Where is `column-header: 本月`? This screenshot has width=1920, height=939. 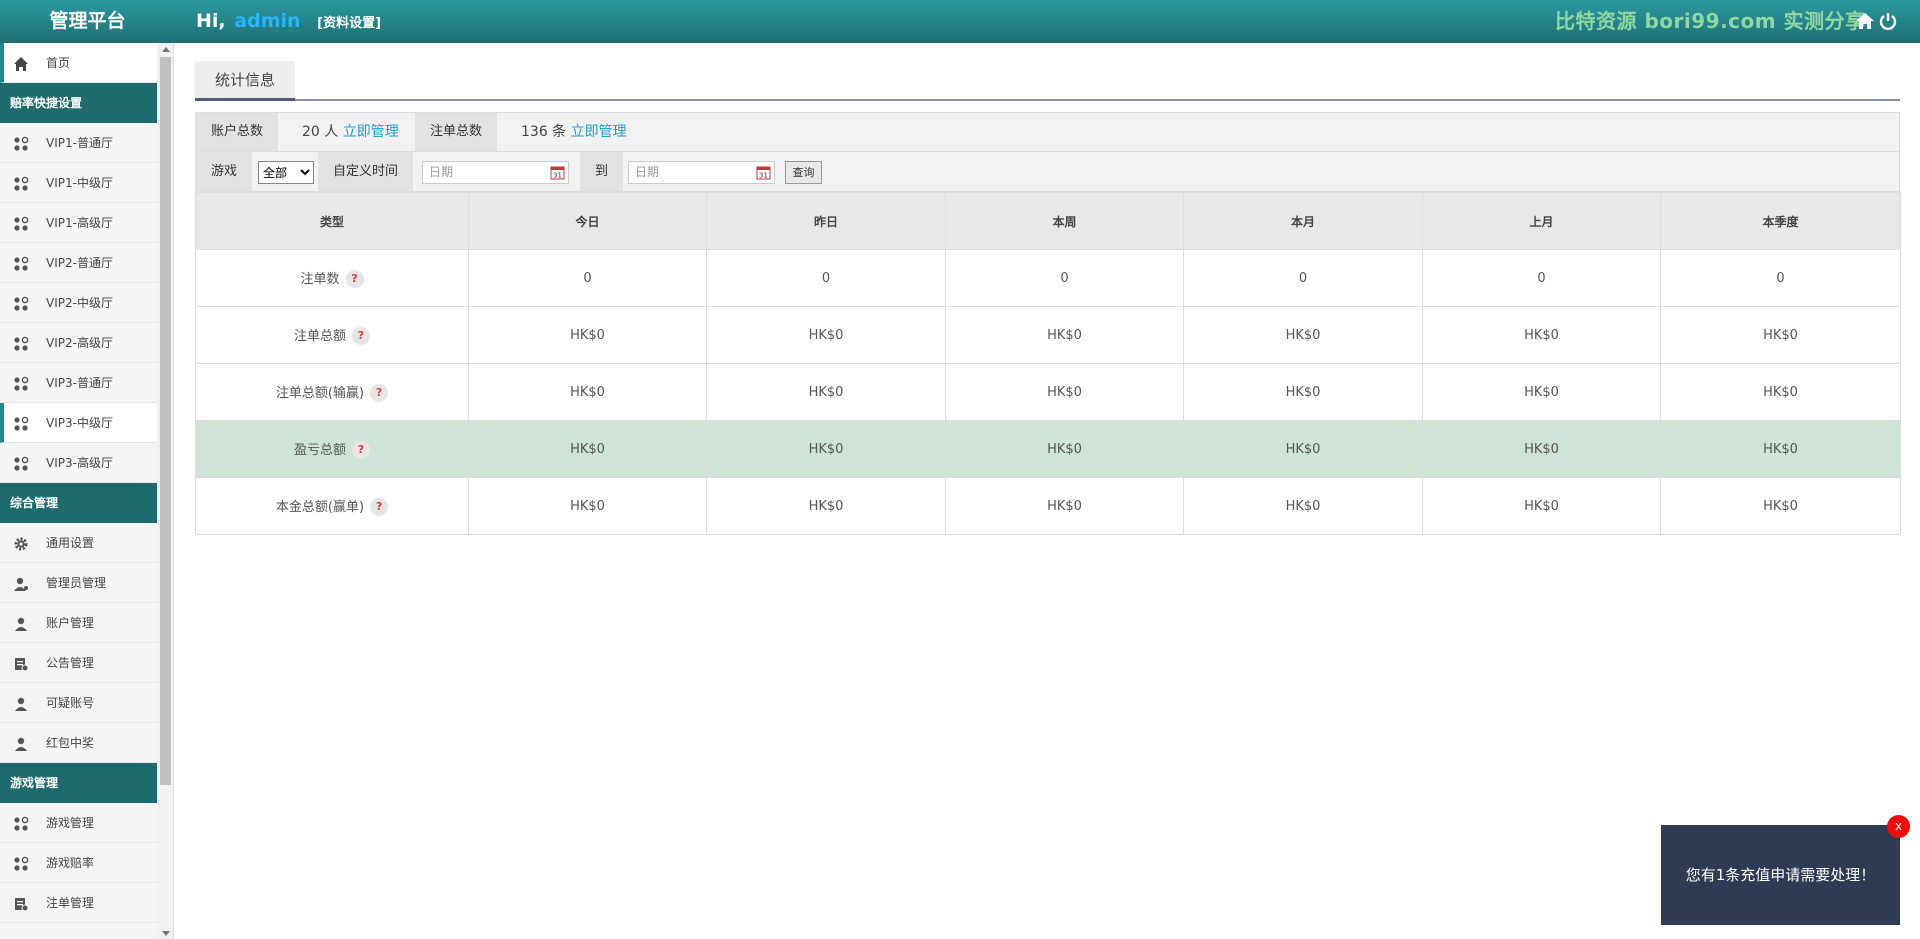 column-header: 本月 is located at coordinates (1303, 221).